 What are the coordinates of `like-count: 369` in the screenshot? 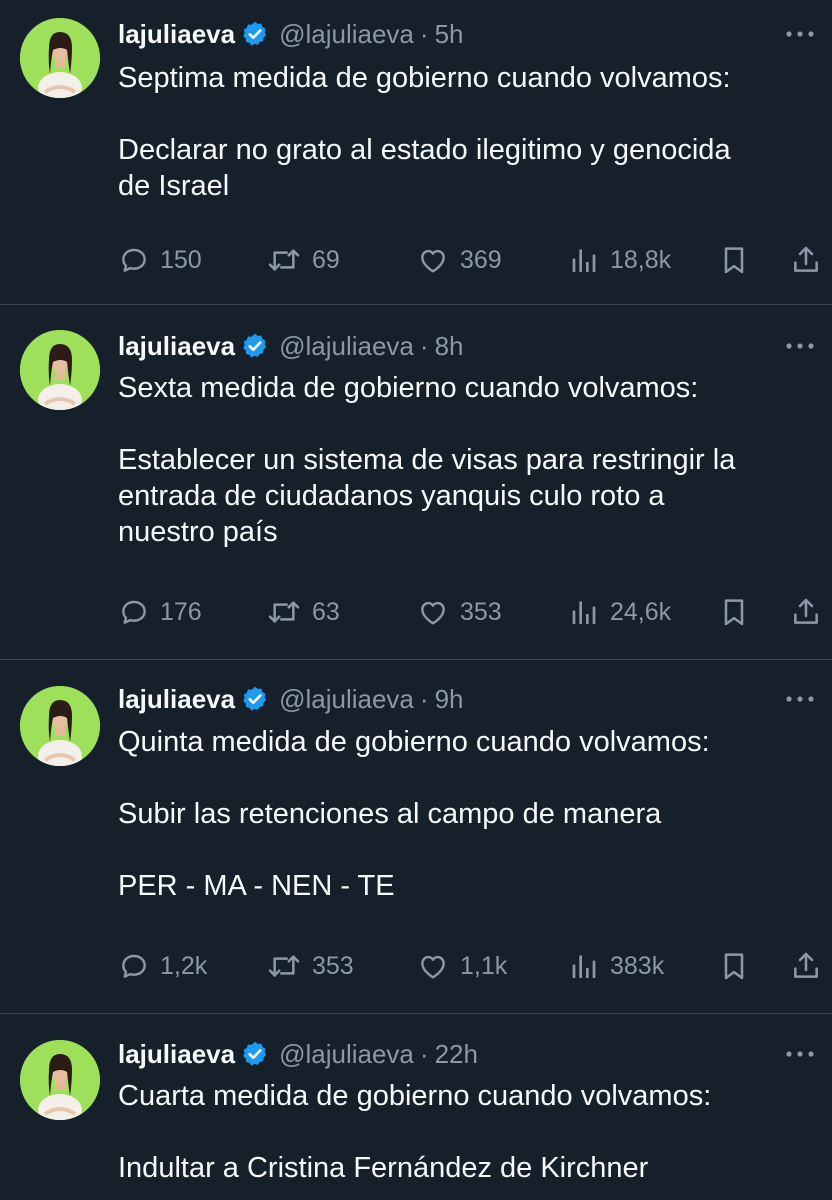 It's located at (481, 259).